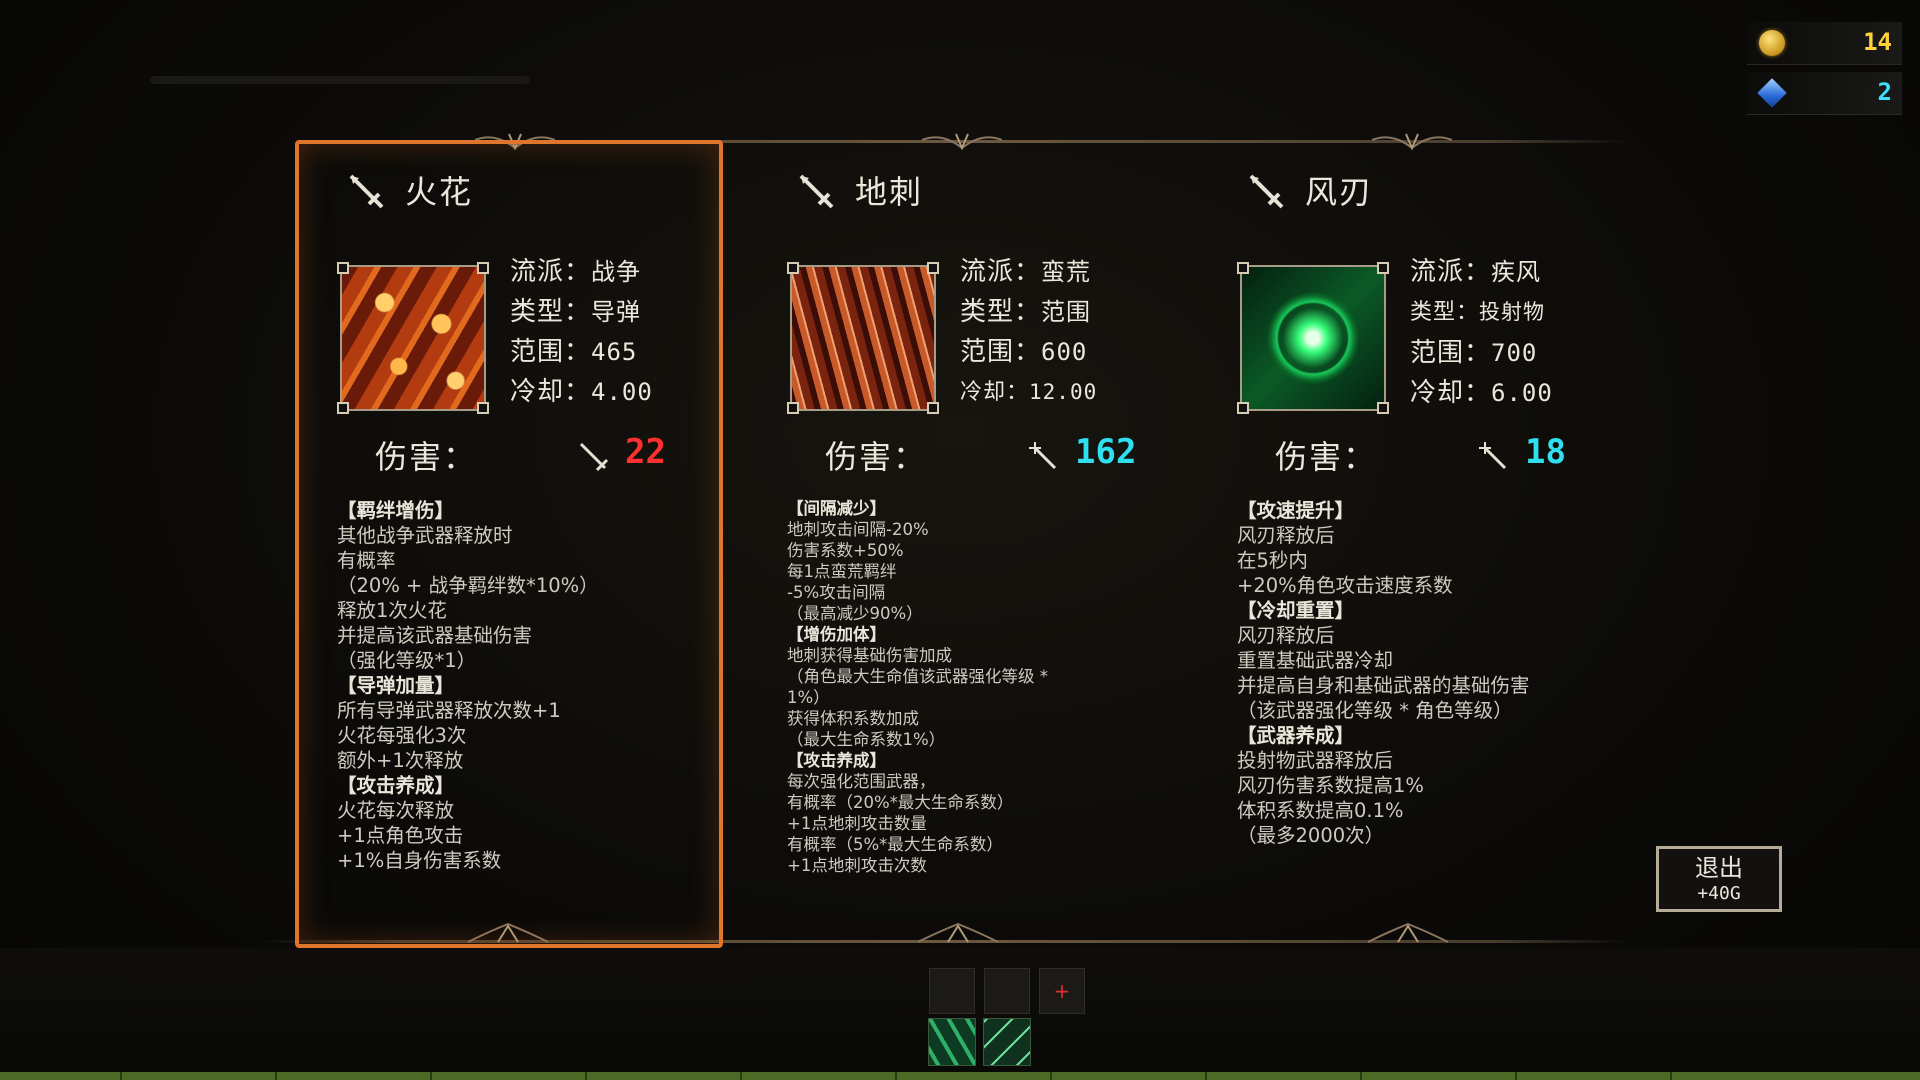 The height and width of the screenshot is (1080, 1920). What do you see at coordinates (413, 338) in the screenshot?
I see `weapon-thumbnail-spark` at bounding box center [413, 338].